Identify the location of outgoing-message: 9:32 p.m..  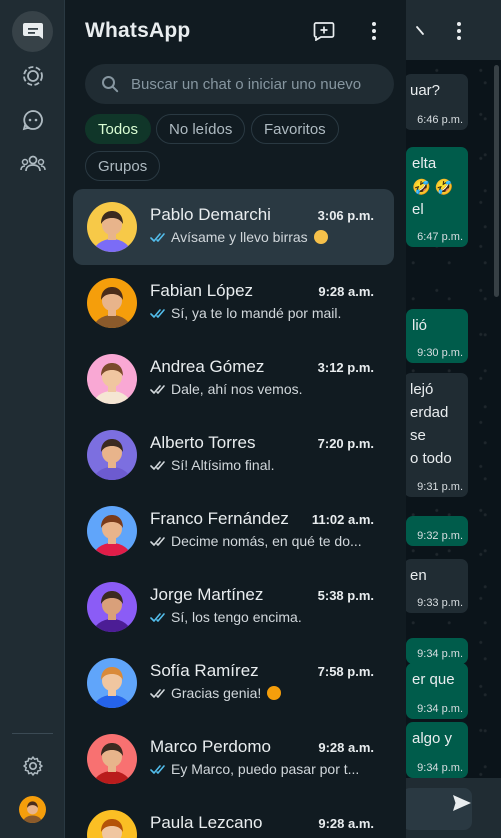
(437, 531).